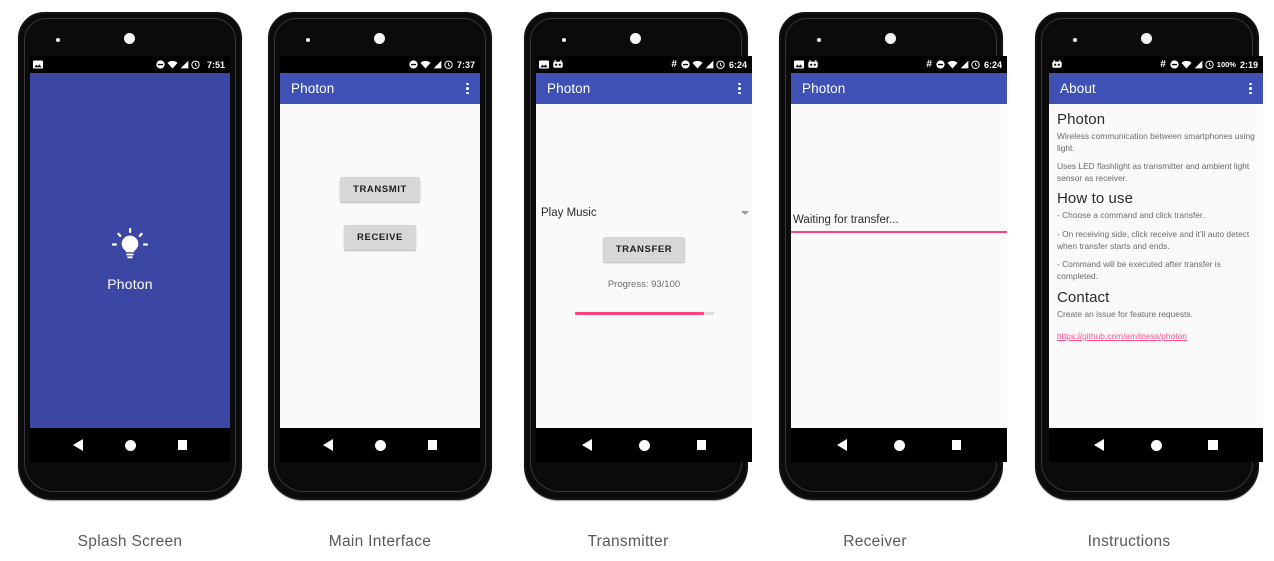  Describe the element at coordinates (380, 189) in the screenshot. I see `transmit-button: TRANSMIT` at that location.